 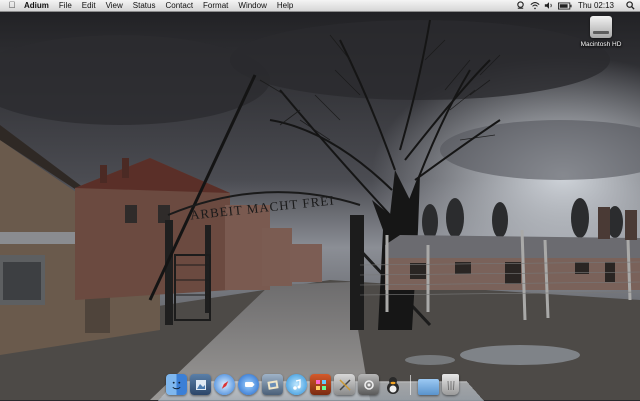 I want to click on photo-booth-icon, so click(x=320, y=384).